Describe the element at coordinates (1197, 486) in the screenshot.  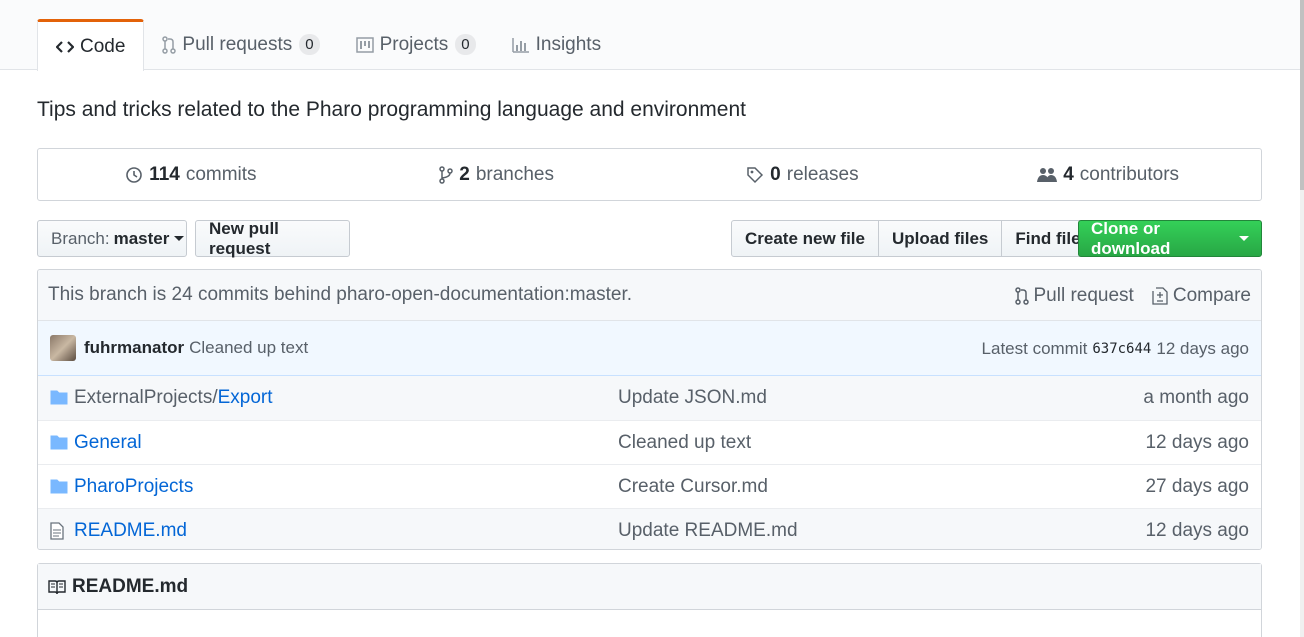
I see `file-age: 27 days ago` at that location.